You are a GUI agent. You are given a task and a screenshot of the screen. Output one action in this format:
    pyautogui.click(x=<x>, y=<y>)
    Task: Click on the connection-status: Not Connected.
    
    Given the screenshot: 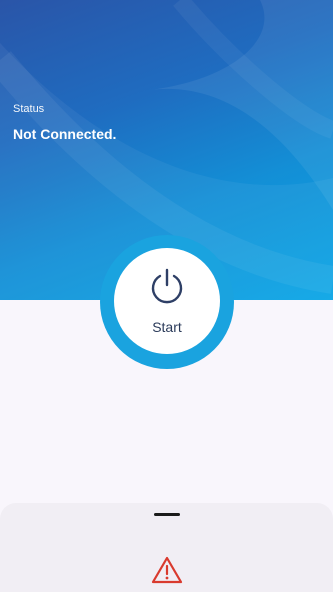 What is the action you would take?
    pyautogui.click(x=65, y=134)
    